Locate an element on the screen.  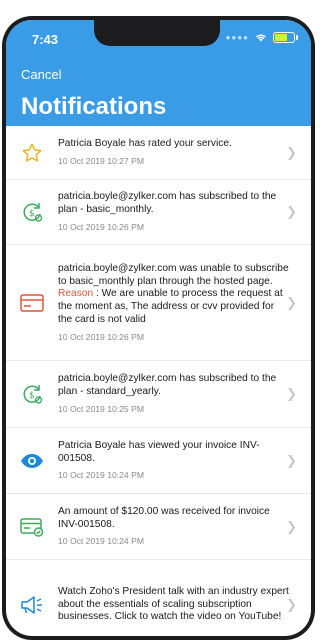
status-icons: ●●●● is located at coordinates (261, 37).